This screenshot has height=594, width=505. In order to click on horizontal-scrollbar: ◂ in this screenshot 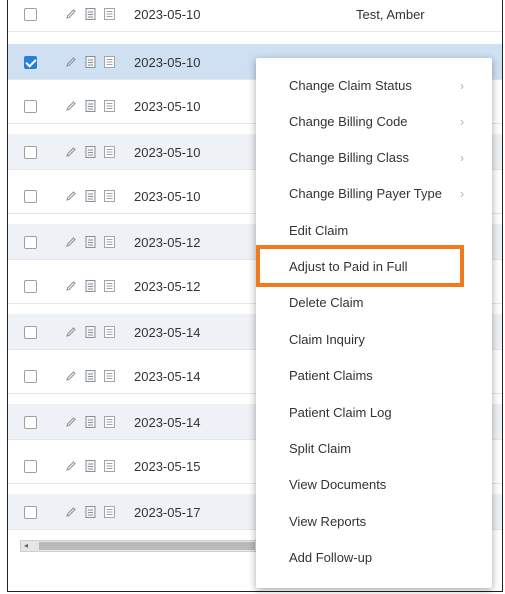, I will do `click(140, 546)`.